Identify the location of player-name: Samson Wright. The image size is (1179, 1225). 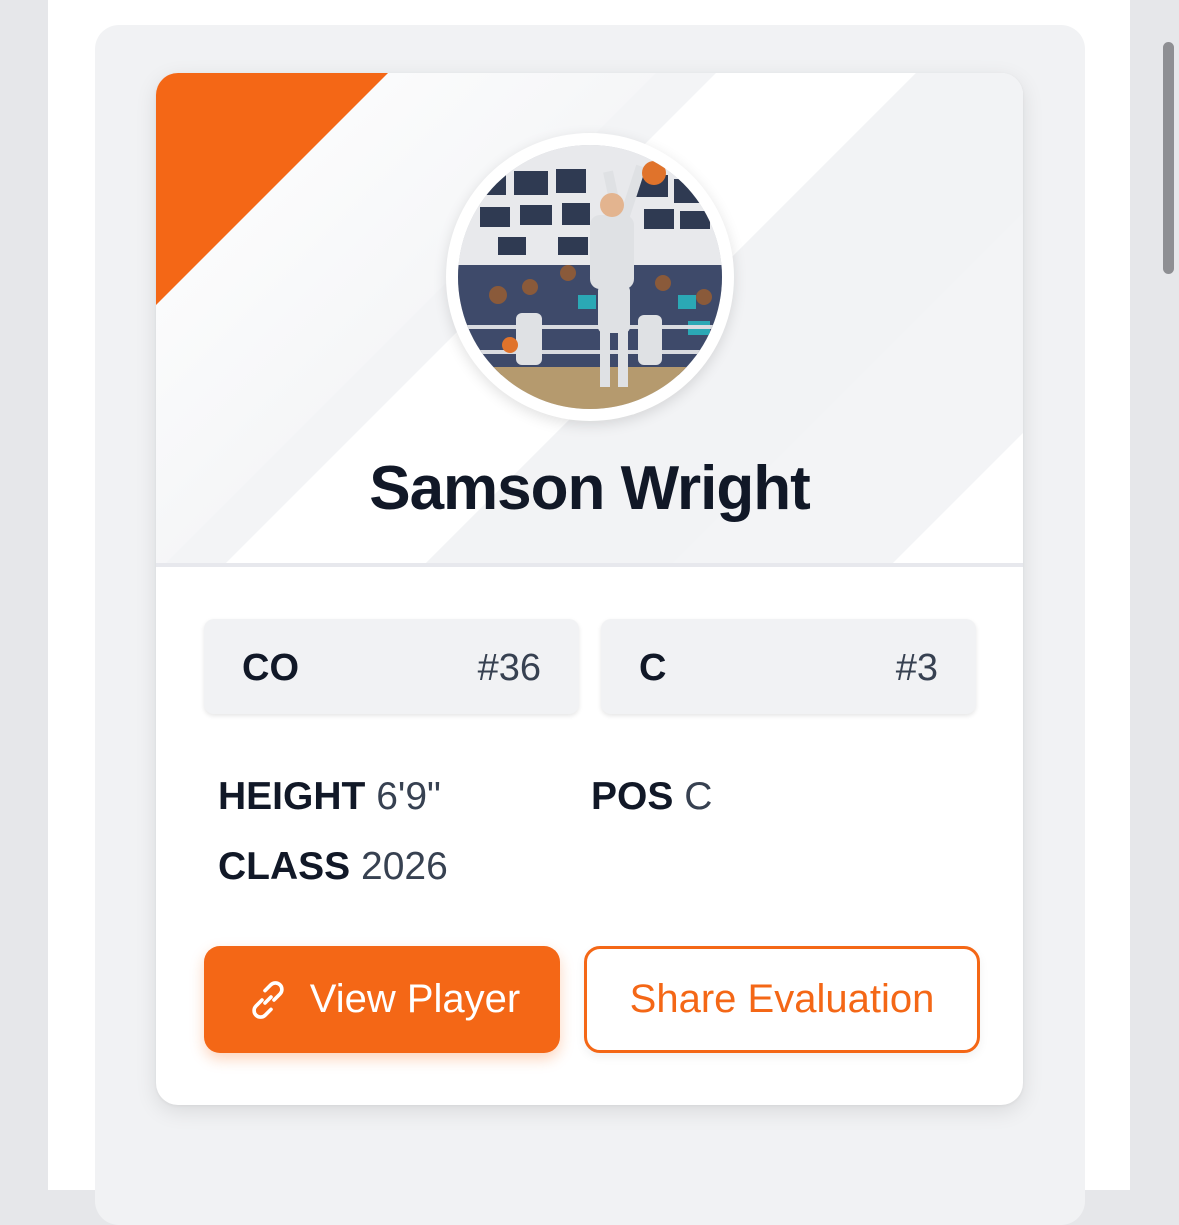
(590, 488).